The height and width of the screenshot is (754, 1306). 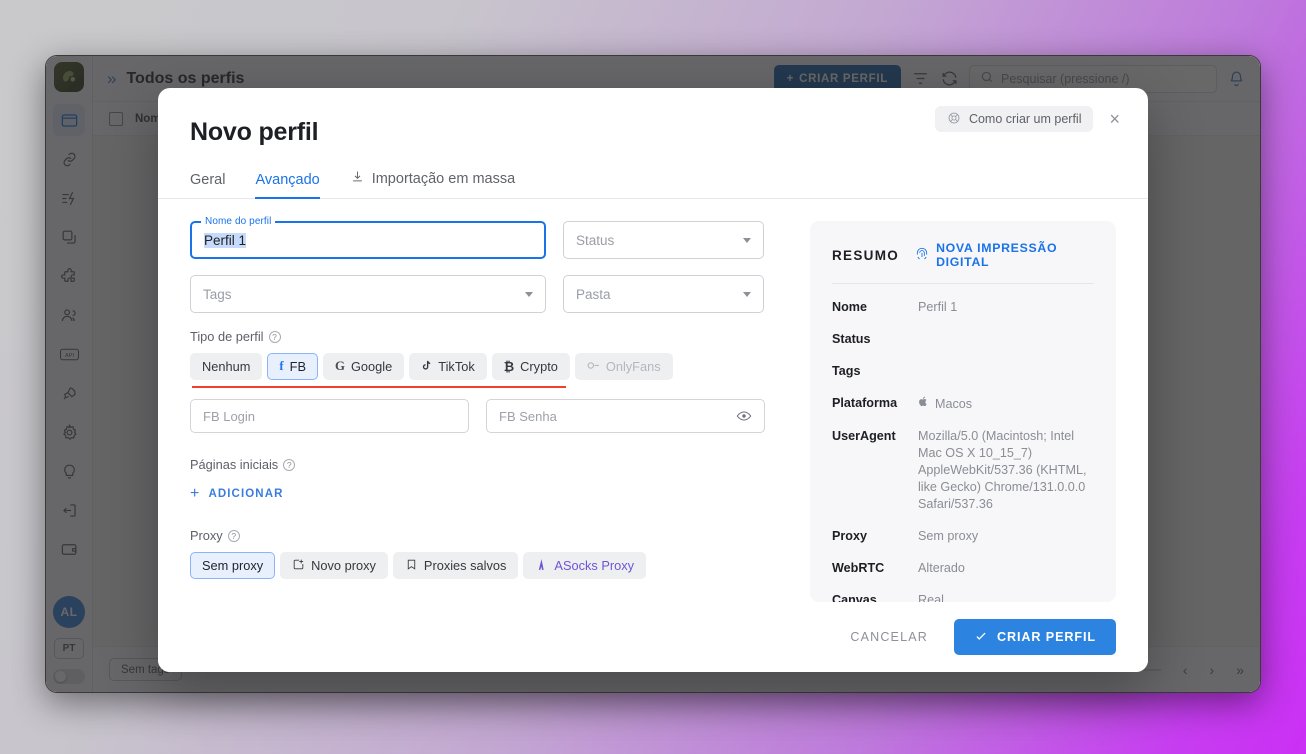 What do you see at coordinates (963, 371) in the screenshot?
I see `summary-row-tags: Tags` at bounding box center [963, 371].